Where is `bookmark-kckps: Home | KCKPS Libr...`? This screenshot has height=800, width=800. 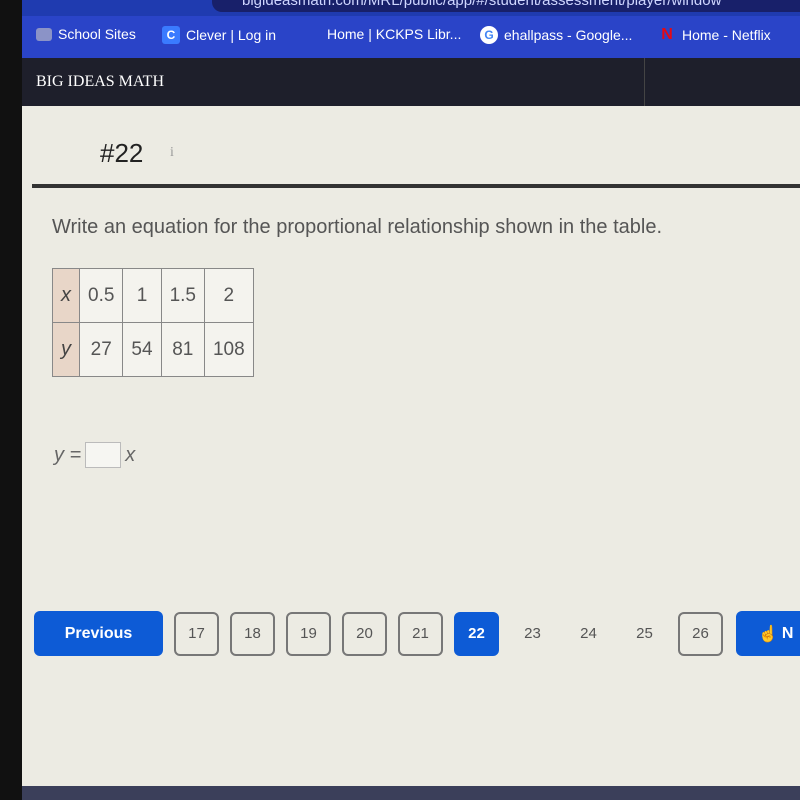 bookmark-kckps: Home | KCKPS Libr... is located at coordinates (394, 34).